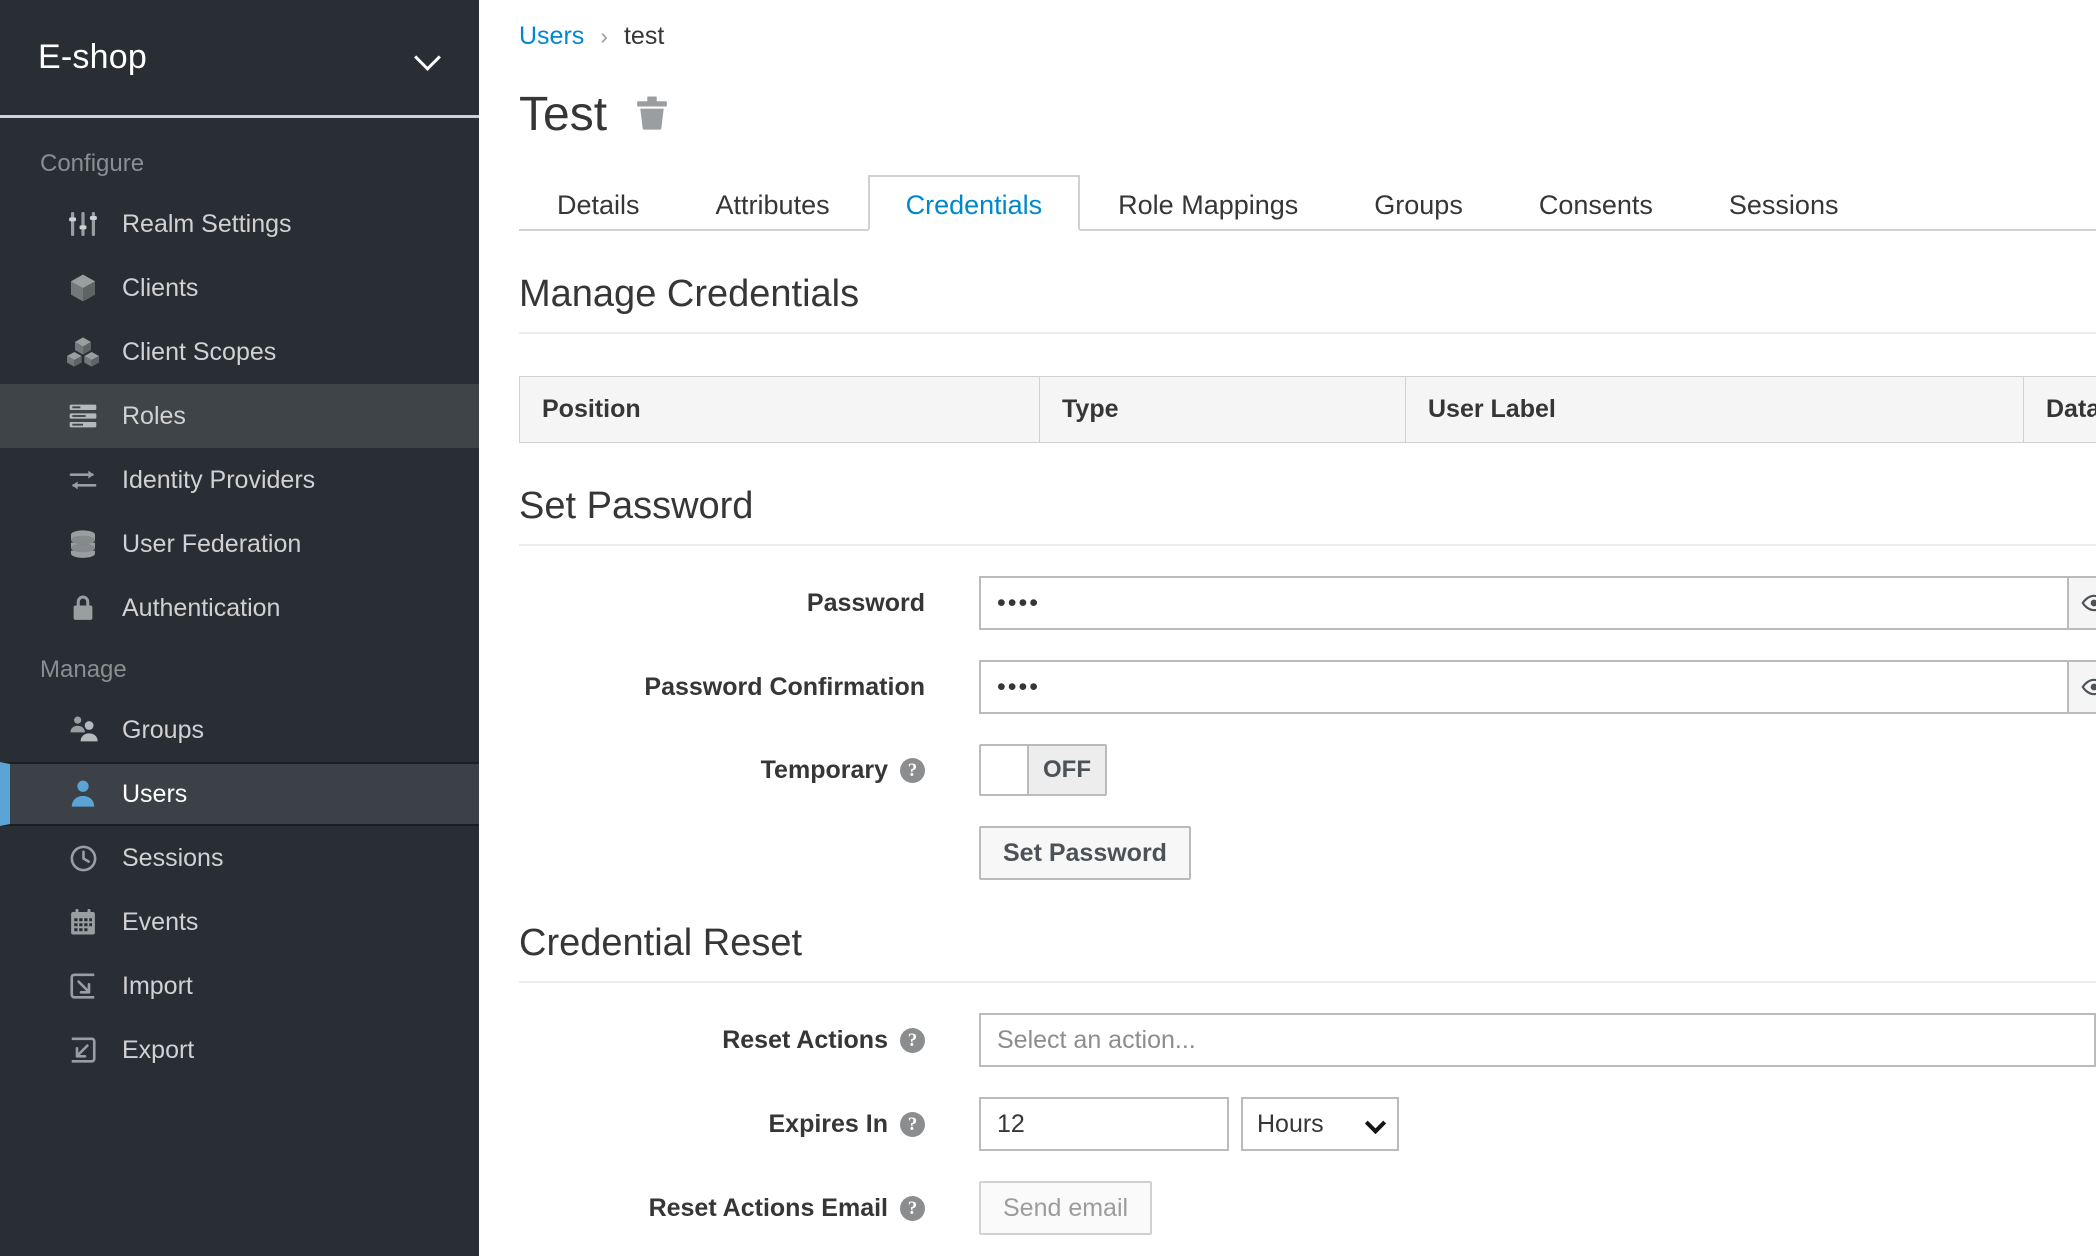 This screenshot has width=2096, height=1256. Describe the element at coordinates (1307, 515) in the screenshot. I see `set-password-heading: Set Password` at that location.